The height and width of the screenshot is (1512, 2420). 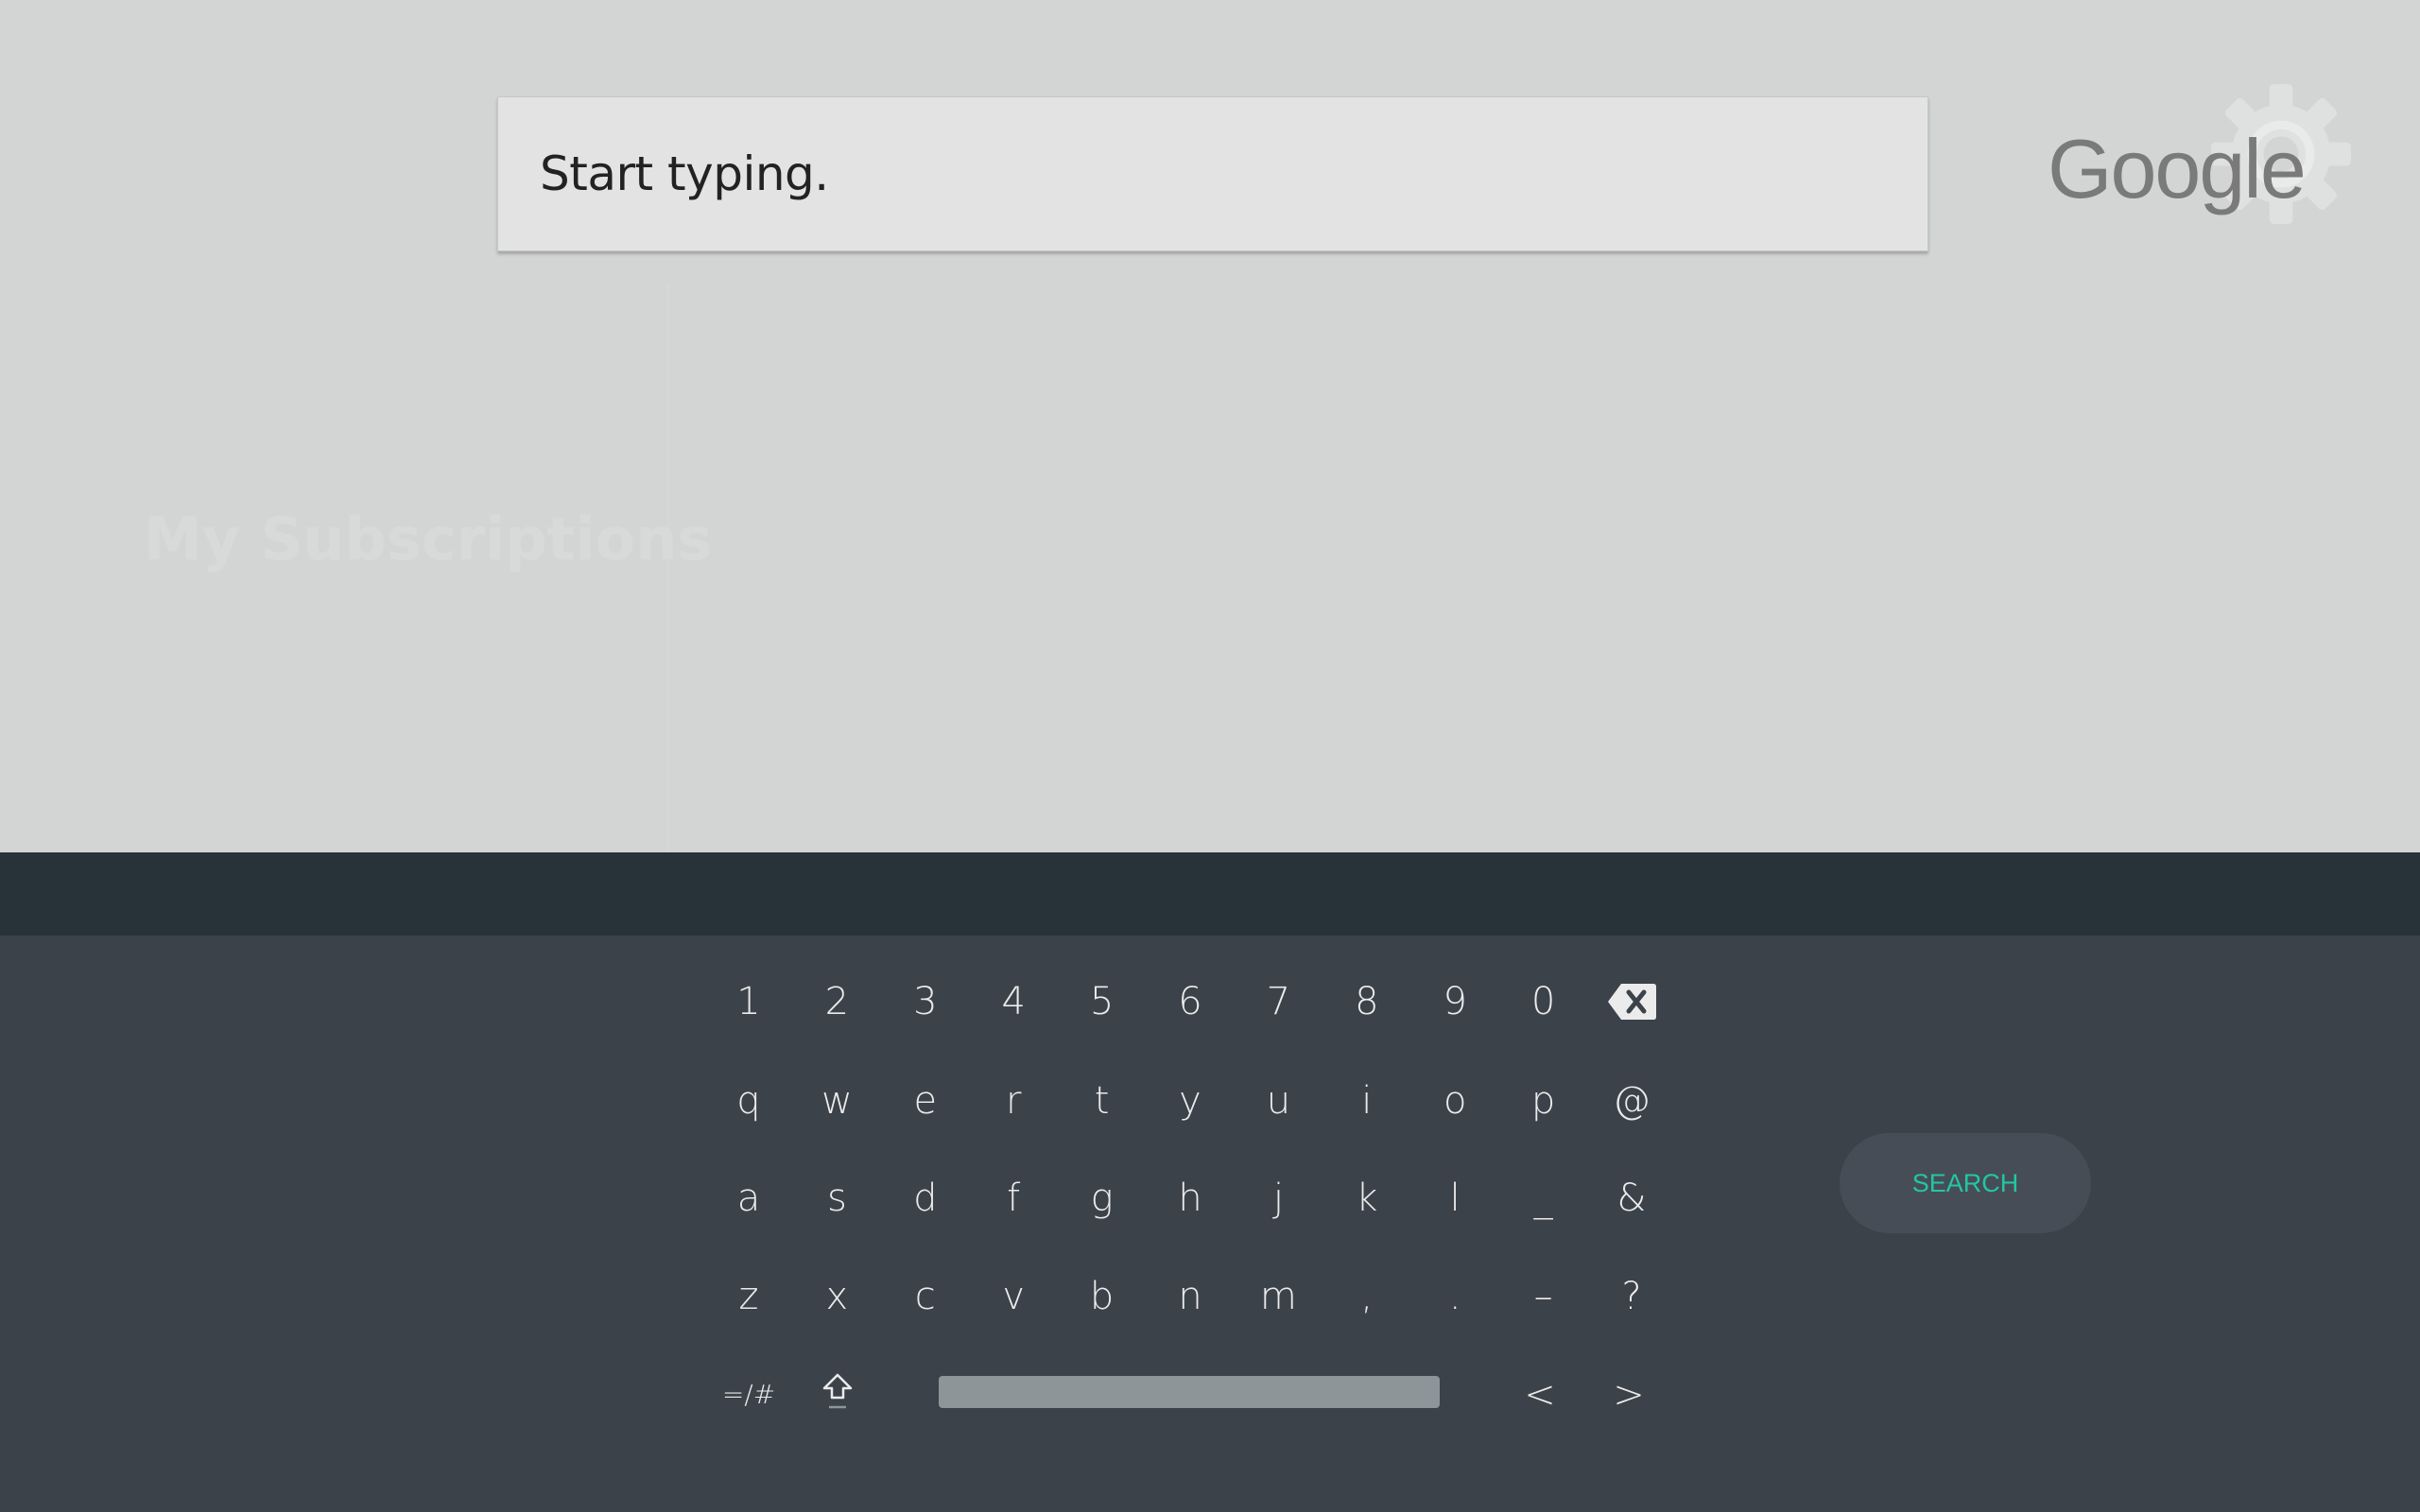 What do you see at coordinates (1013, 1296) in the screenshot?
I see `key-3-3: v` at bounding box center [1013, 1296].